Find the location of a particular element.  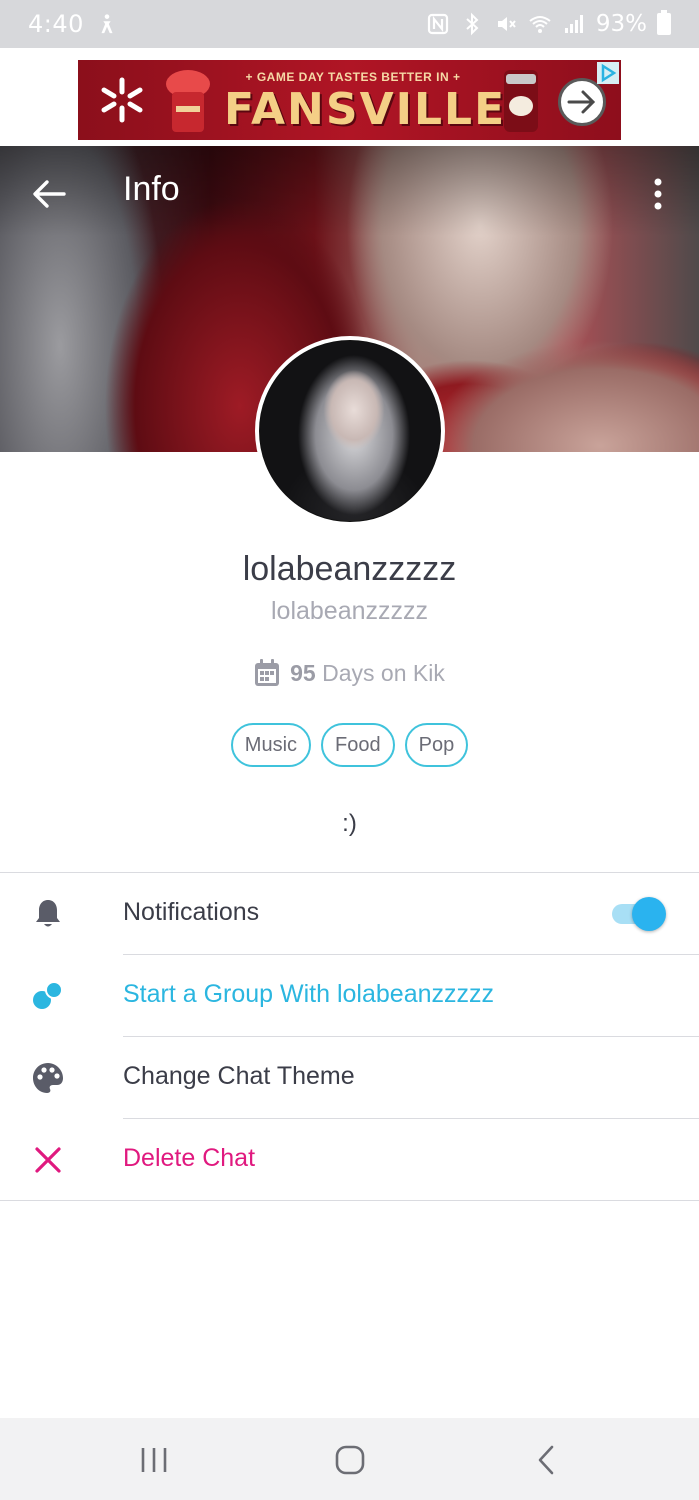

group-icon is located at coordinates (48, 996).